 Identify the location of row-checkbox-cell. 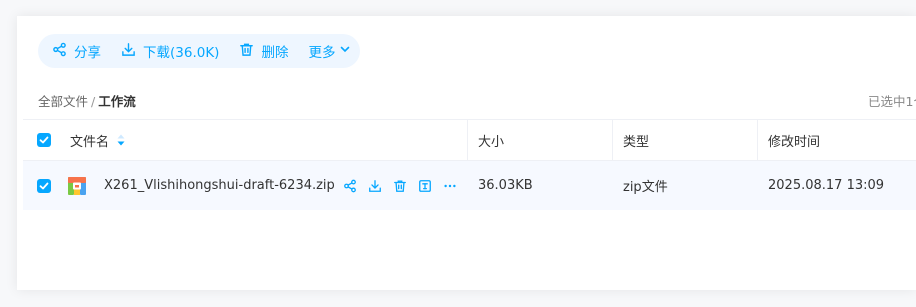
(44, 185).